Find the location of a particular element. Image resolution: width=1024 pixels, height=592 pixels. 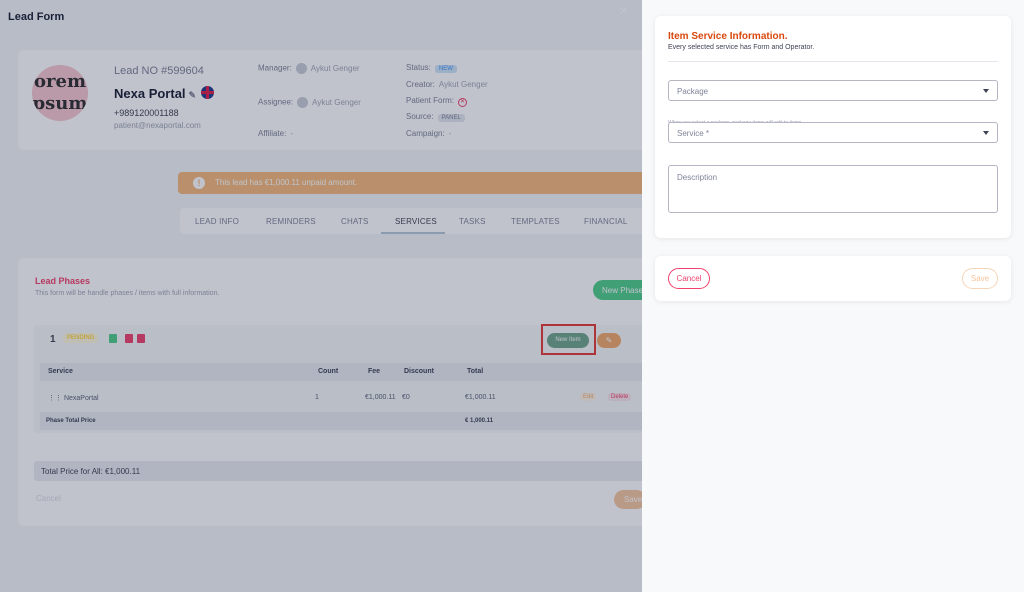

divider is located at coordinates (833, 61).